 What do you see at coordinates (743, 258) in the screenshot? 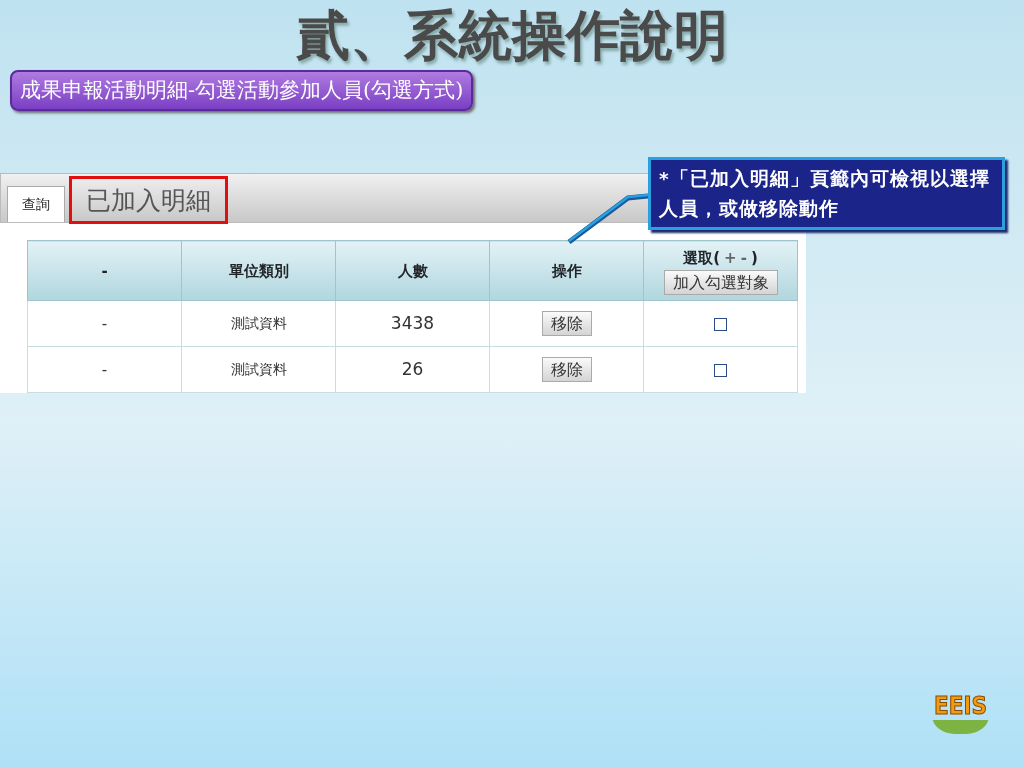
I see `minus-link: -` at bounding box center [743, 258].